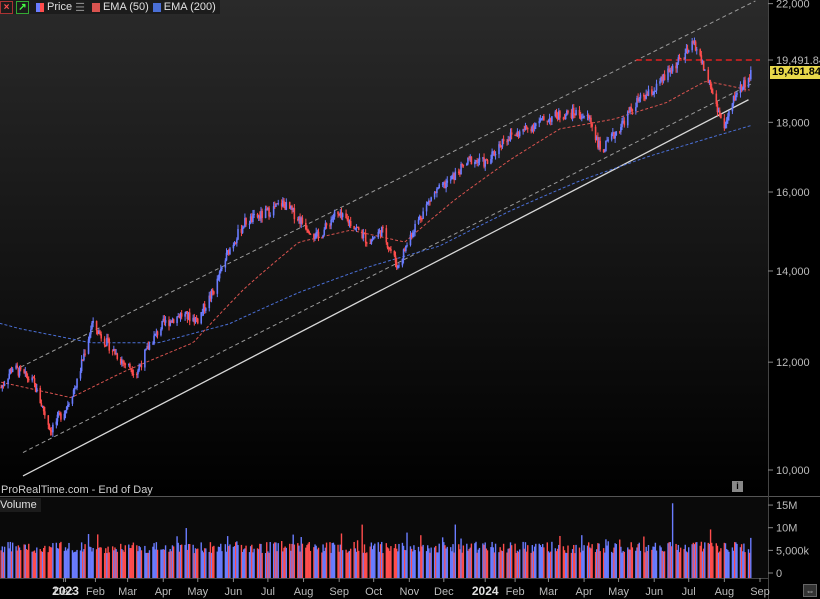 Image resolution: width=820 pixels, height=599 pixels. Describe the element at coordinates (268, 592) in the screenshot. I see `x-tick-label: Jul` at that location.